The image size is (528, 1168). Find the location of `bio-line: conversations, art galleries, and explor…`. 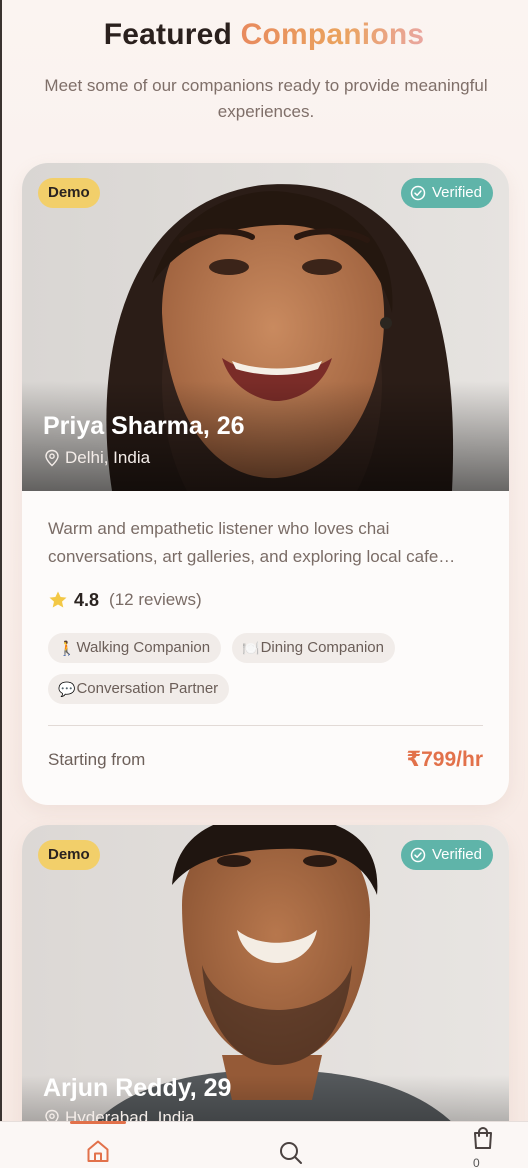

bio-line: conversations, art galleries, and explor… is located at coordinates (252, 556).